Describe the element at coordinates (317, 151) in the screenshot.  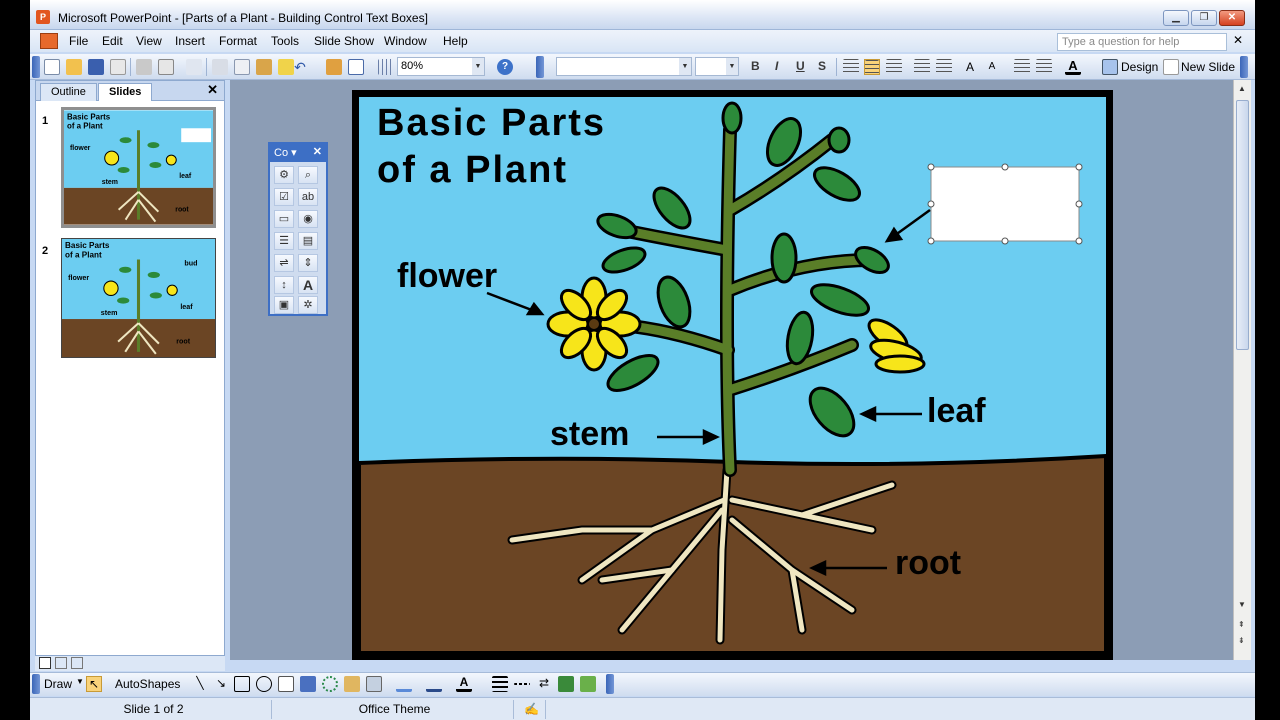
I see `close-icon: ✕` at that location.